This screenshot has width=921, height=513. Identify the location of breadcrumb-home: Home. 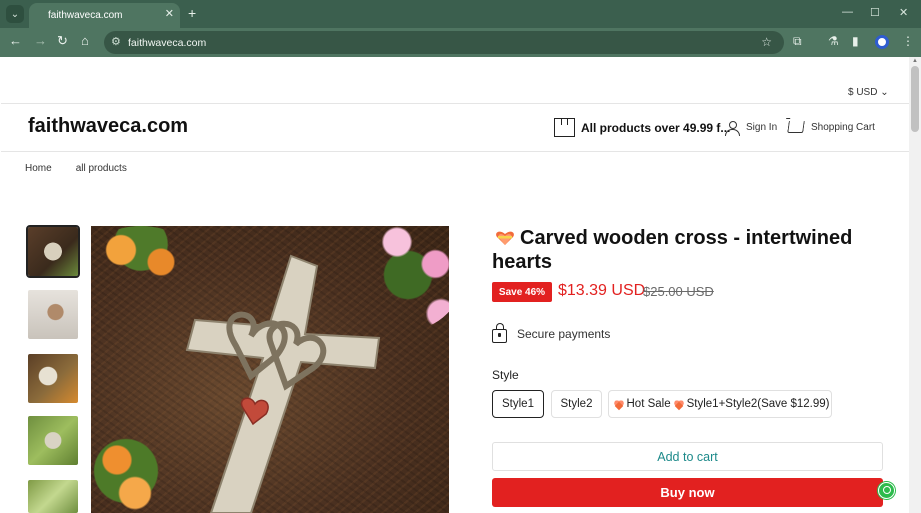
(38, 168).